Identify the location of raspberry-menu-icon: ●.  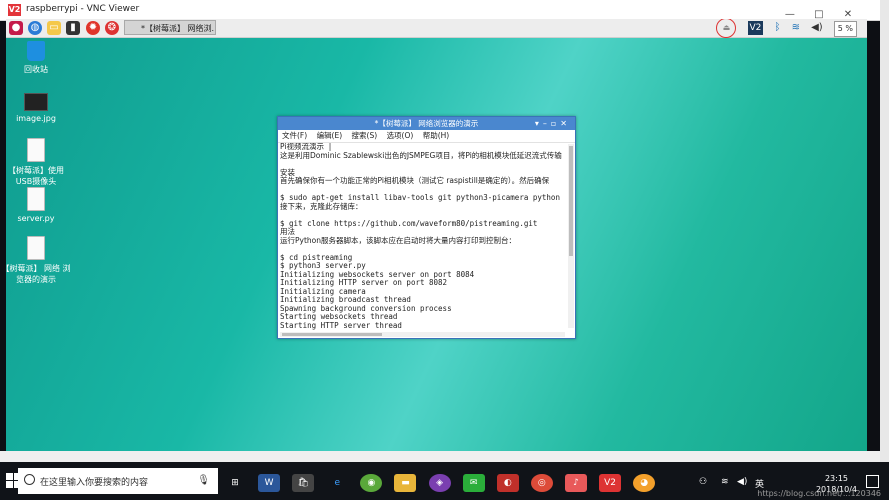
(16, 28).